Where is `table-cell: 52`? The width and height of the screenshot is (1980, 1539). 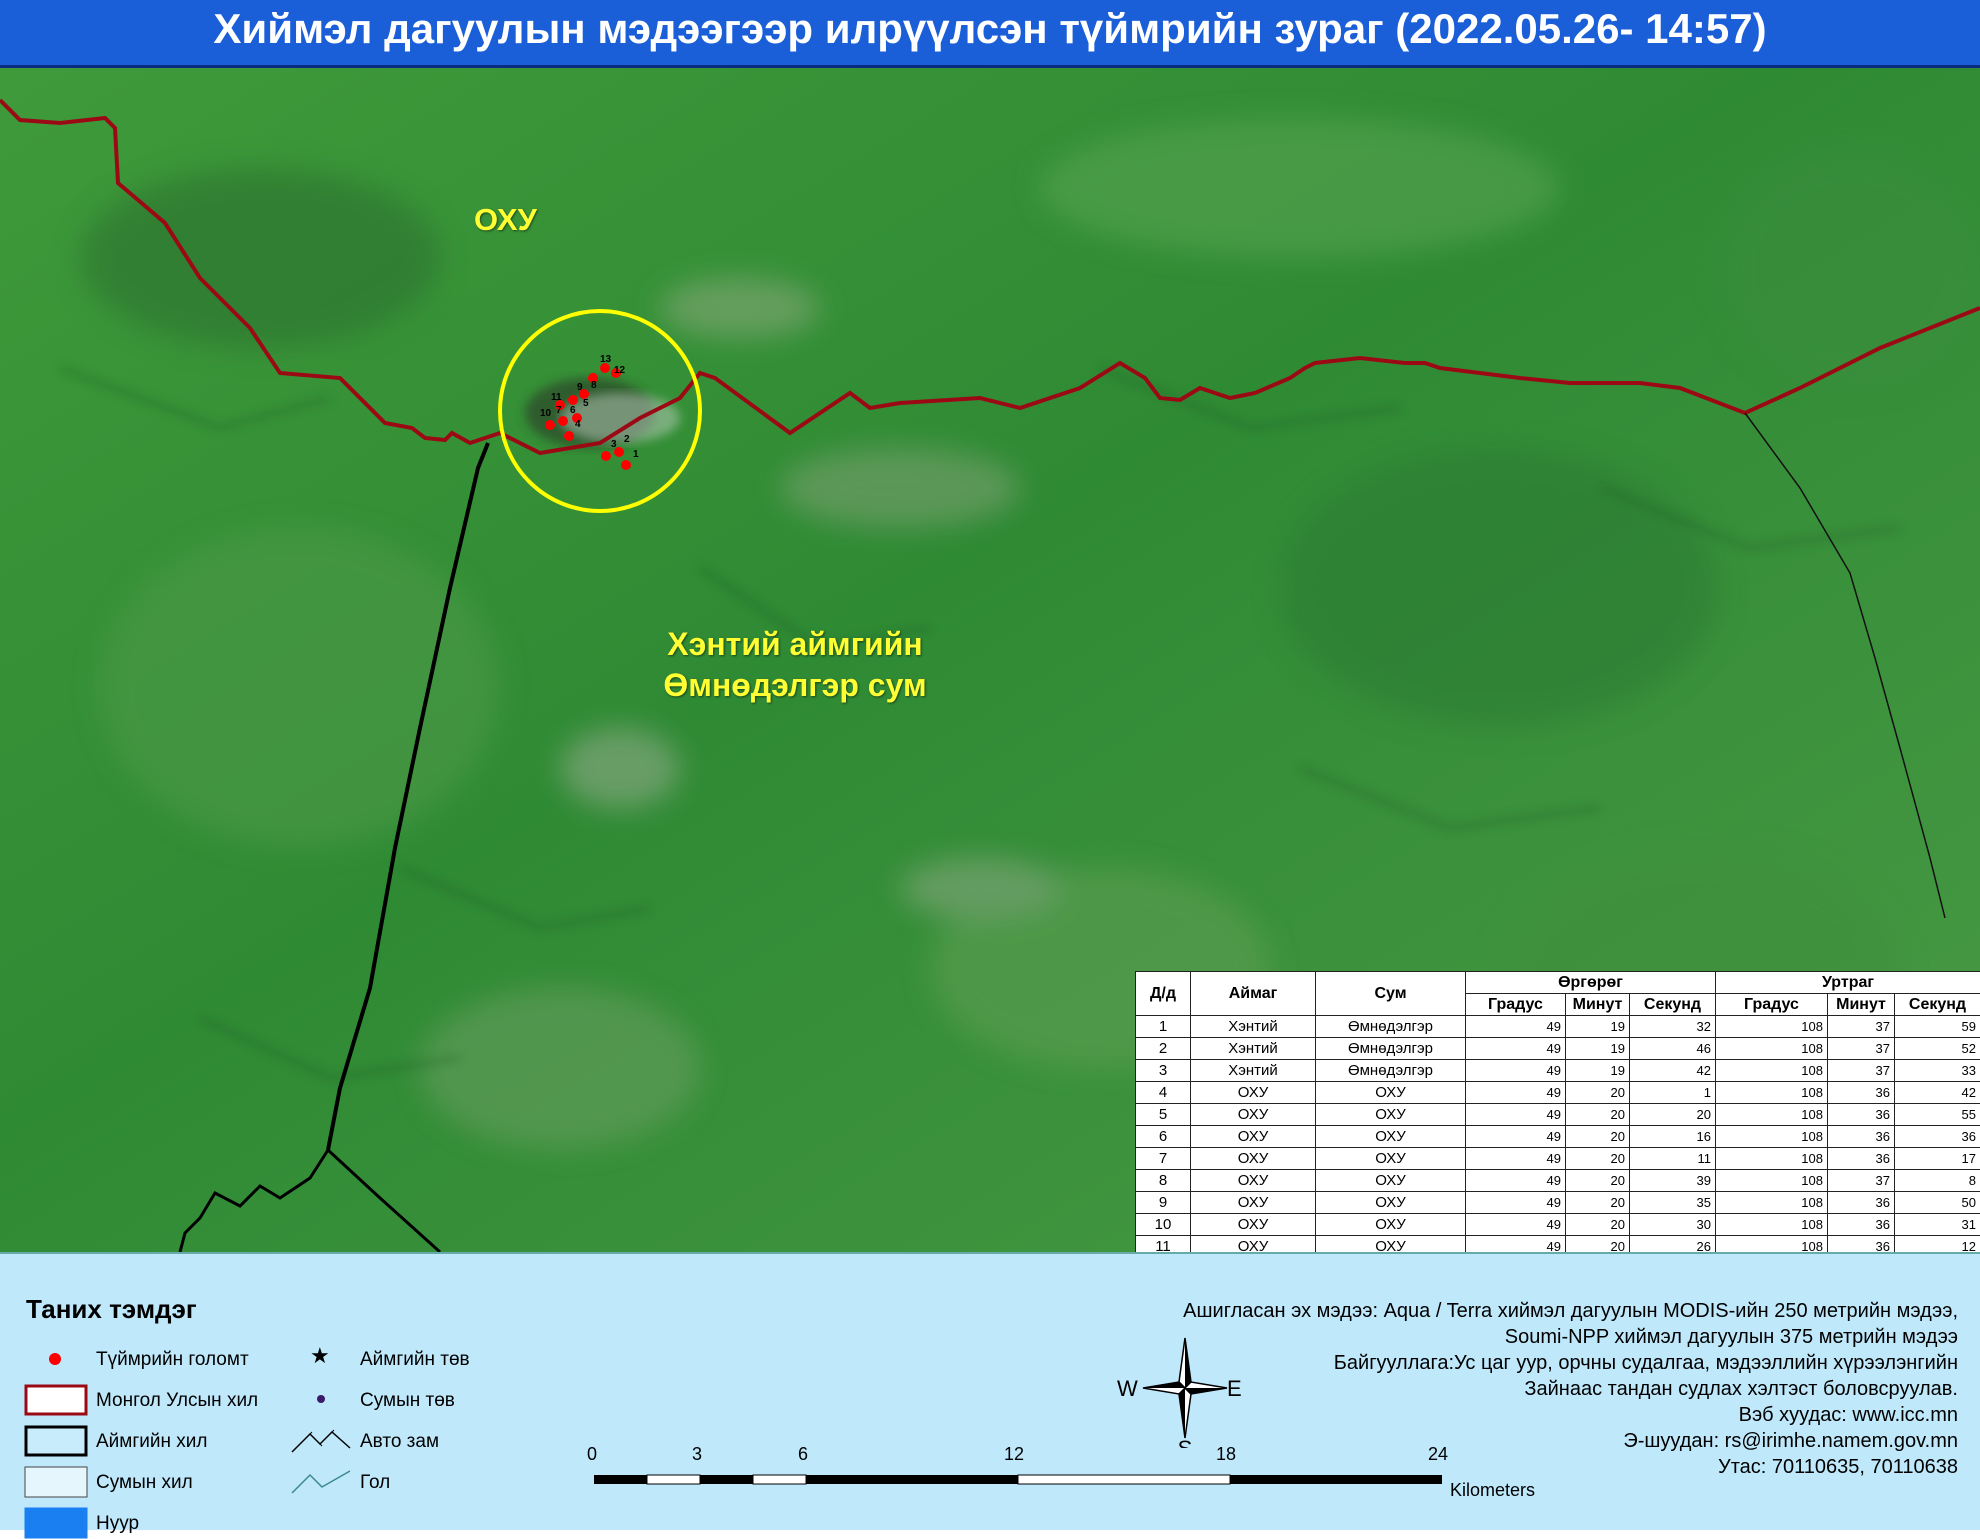
table-cell: 52 is located at coordinates (1937, 1049).